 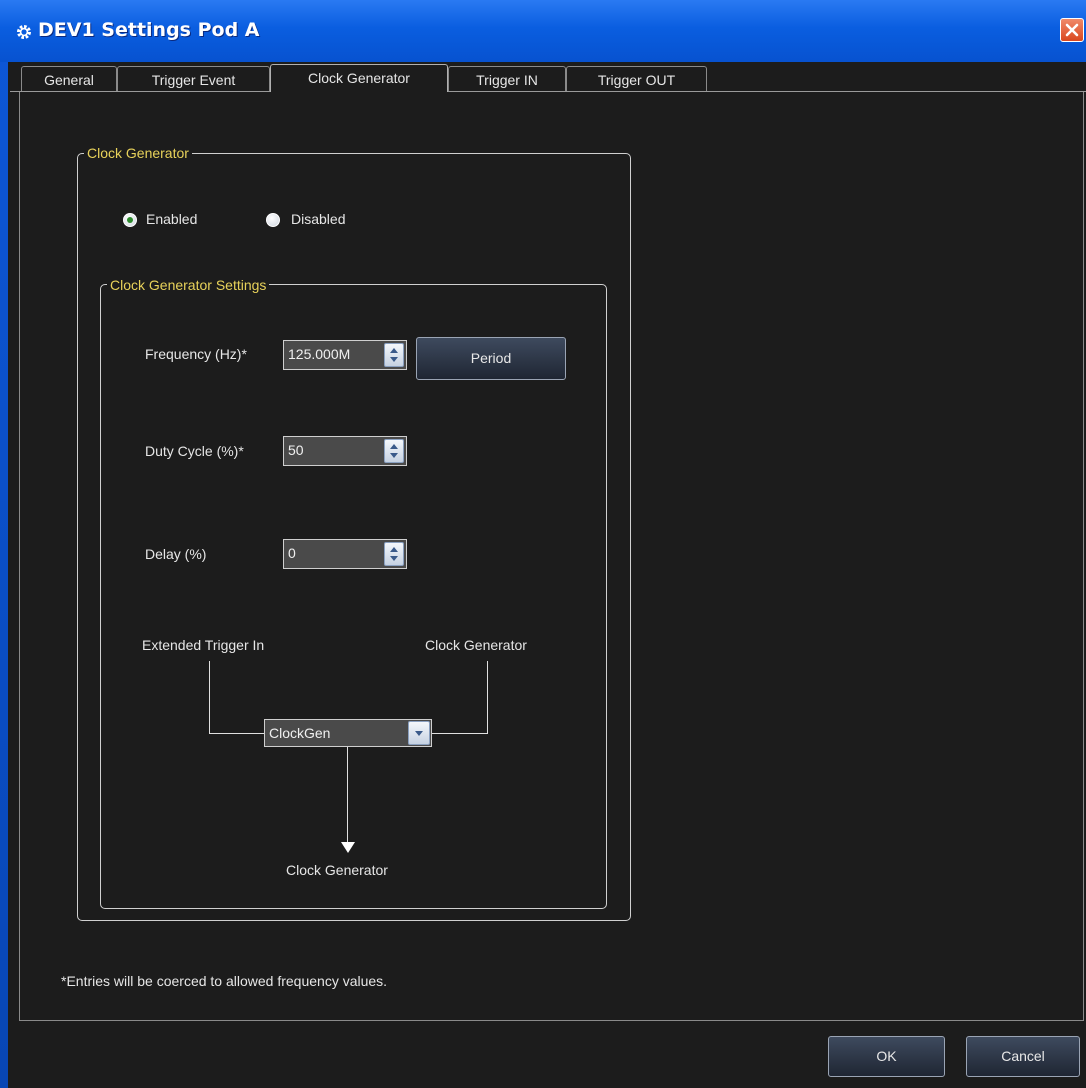 I want to click on frequency-spinbox: 125.000M, so click(x=345, y=355).